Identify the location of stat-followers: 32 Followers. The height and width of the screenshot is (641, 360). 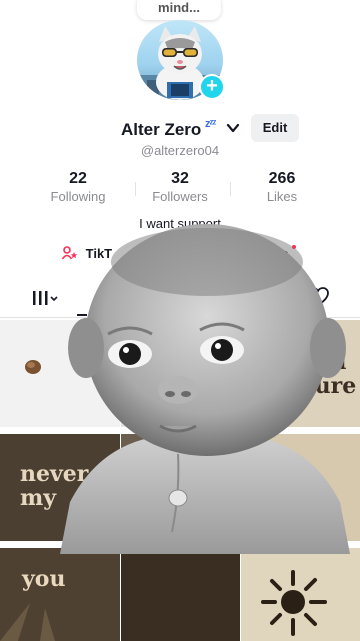
(180, 187).